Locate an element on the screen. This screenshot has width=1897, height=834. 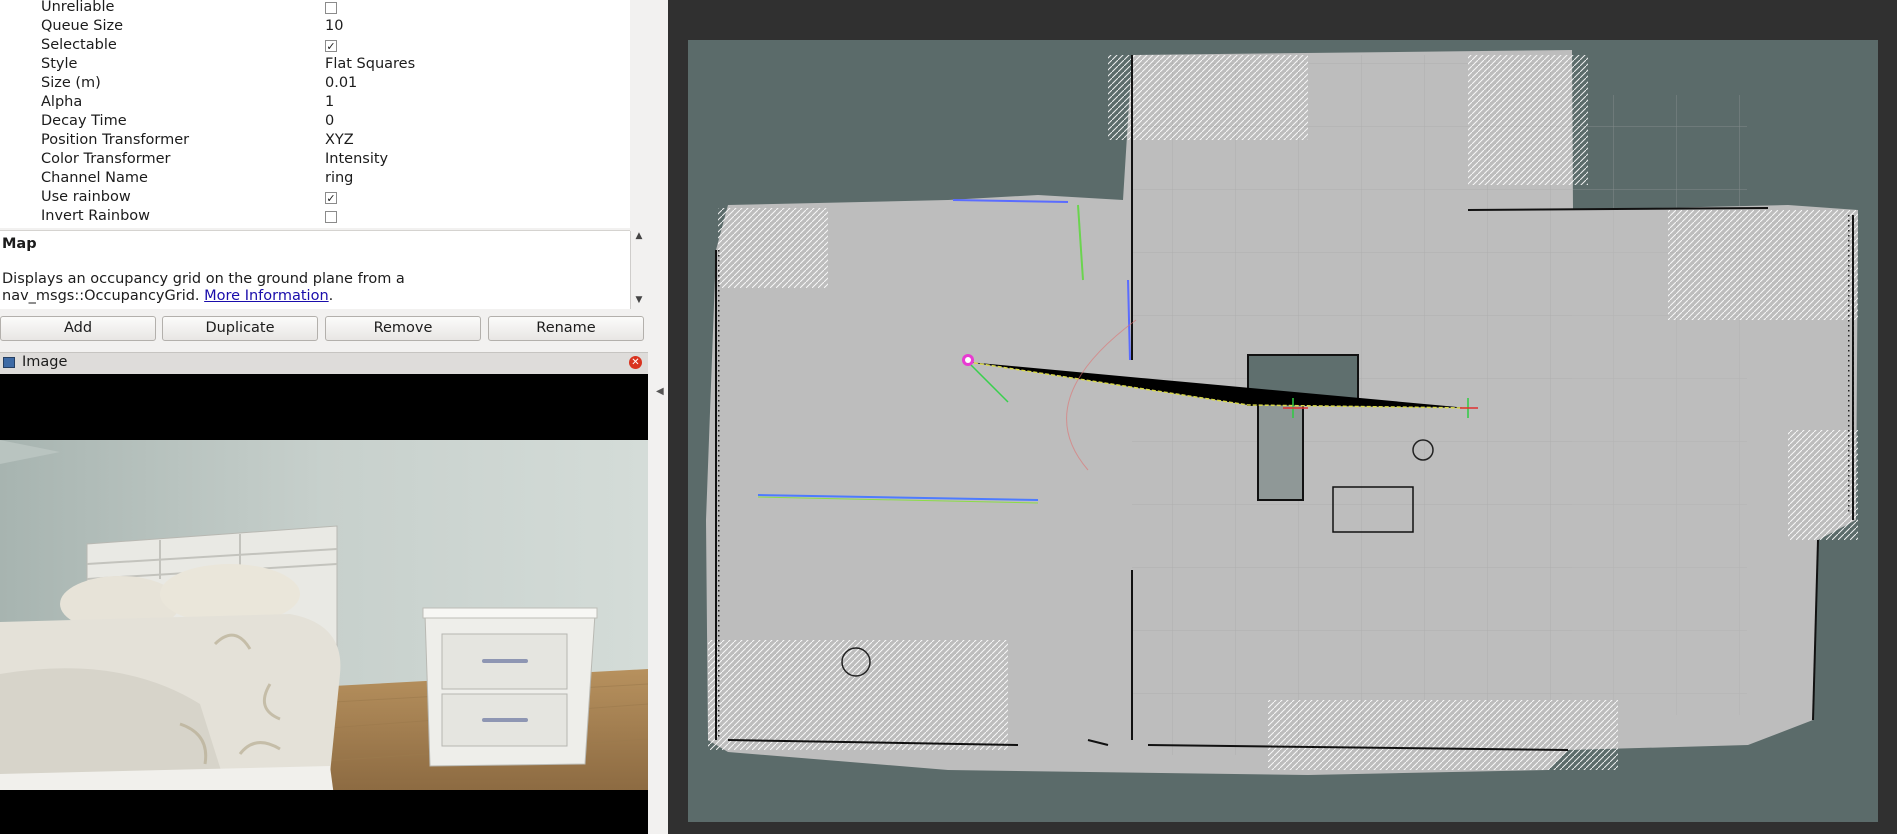
rename-button: Rename is located at coordinates (566, 328).